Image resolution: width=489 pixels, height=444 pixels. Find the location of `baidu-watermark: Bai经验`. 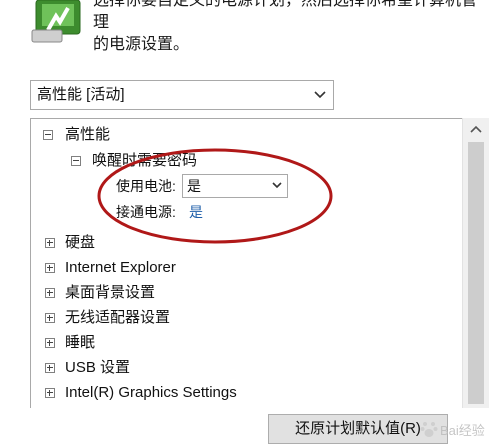

baidu-watermark: Bai经验 is located at coordinates (454, 429).